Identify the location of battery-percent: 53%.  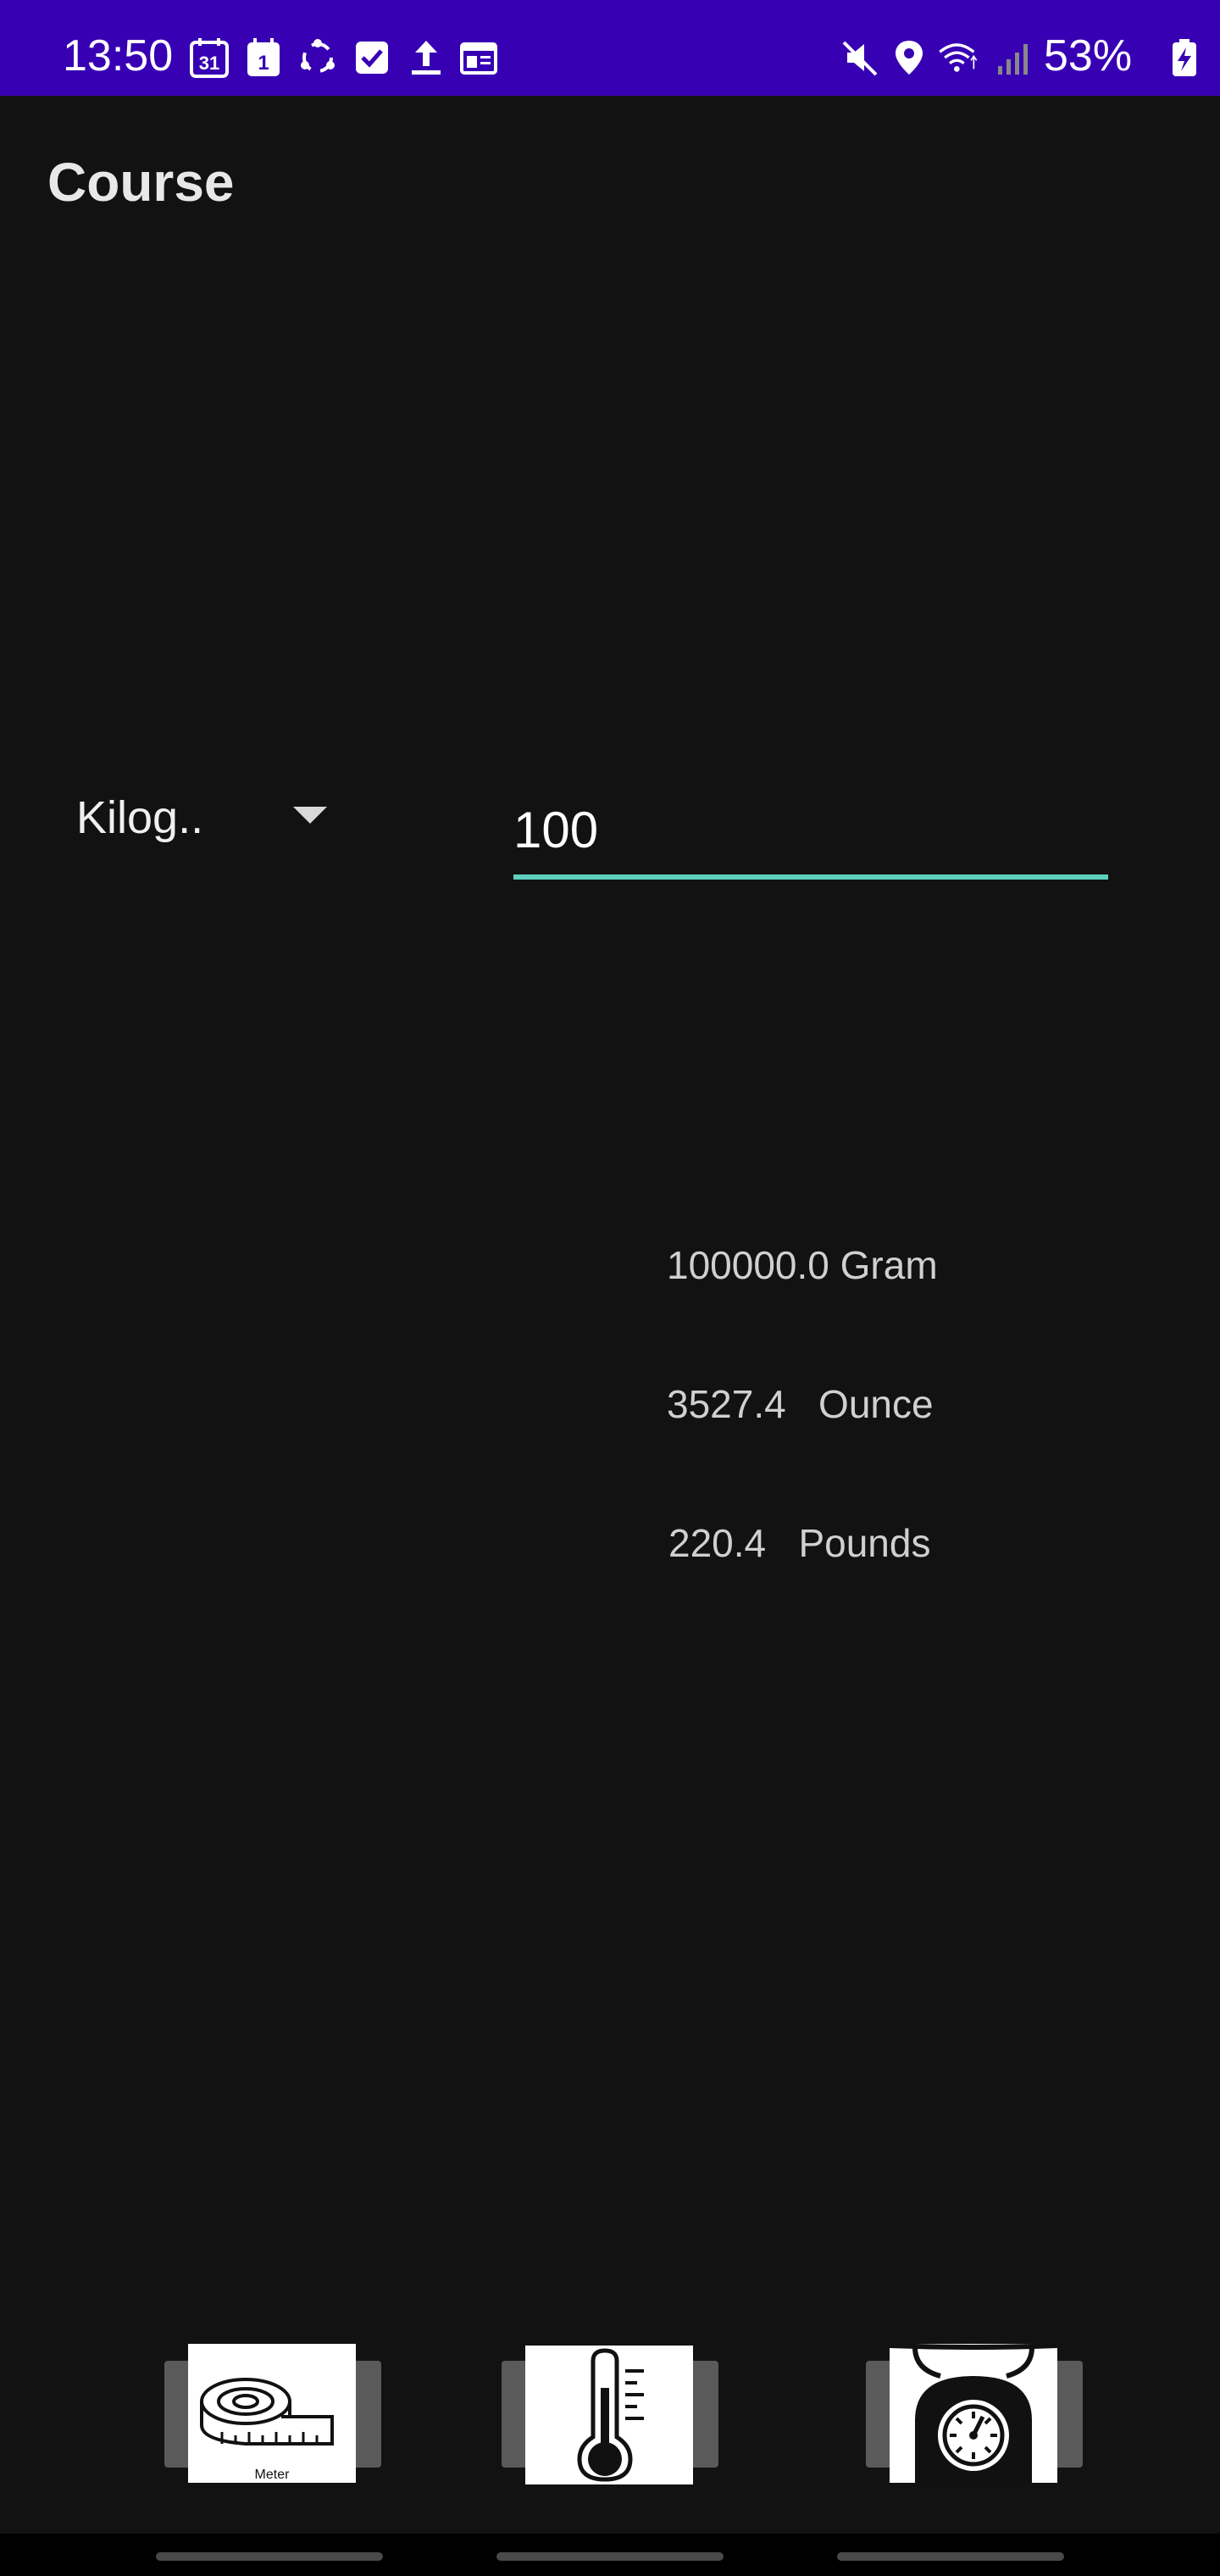
(1088, 55).